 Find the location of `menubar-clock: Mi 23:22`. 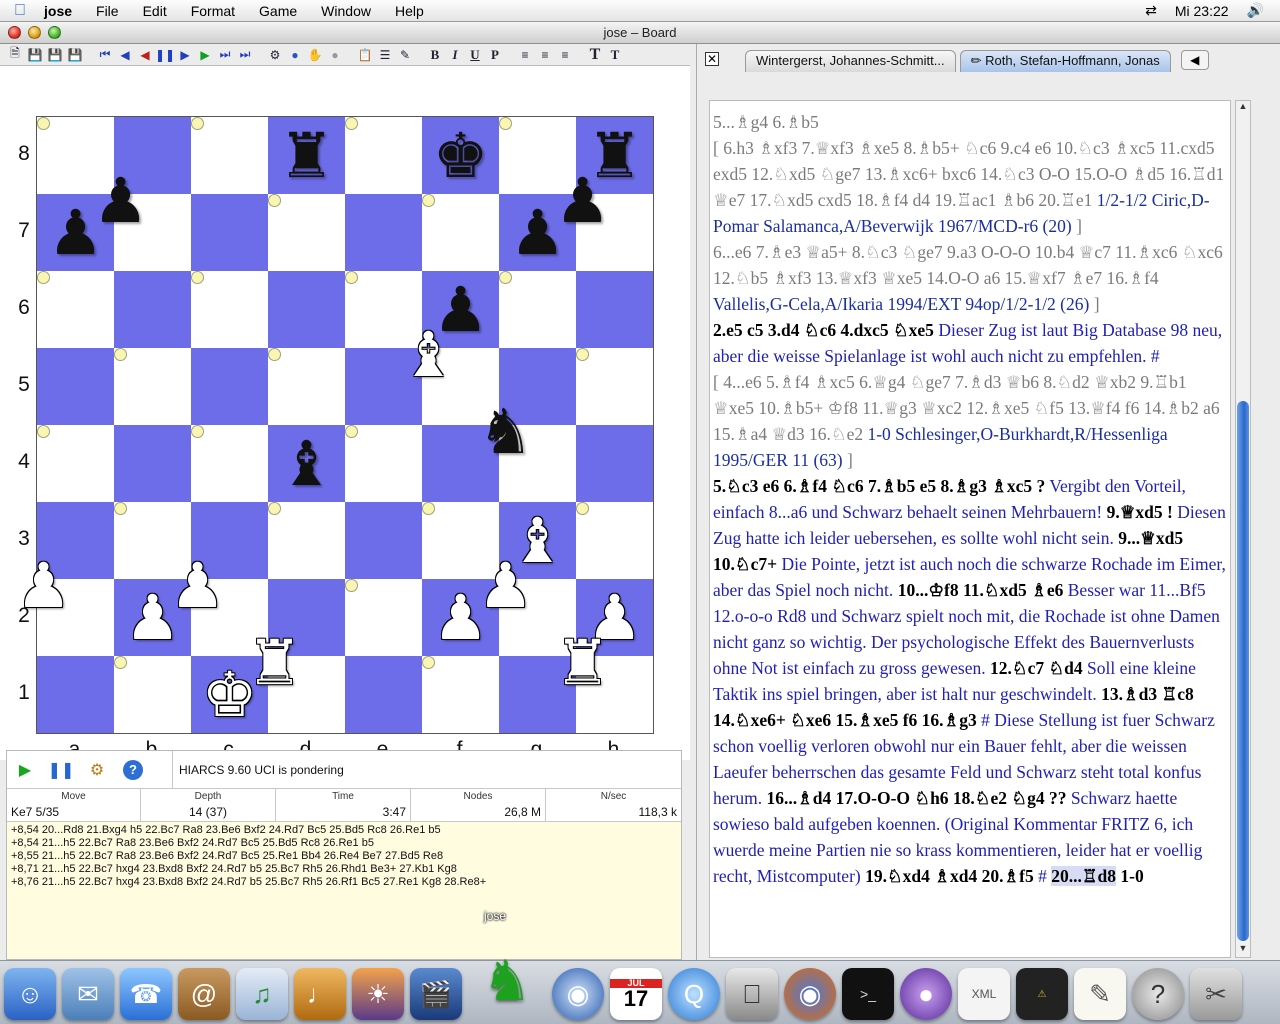

menubar-clock: Mi 23:22 is located at coordinates (1202, 11).